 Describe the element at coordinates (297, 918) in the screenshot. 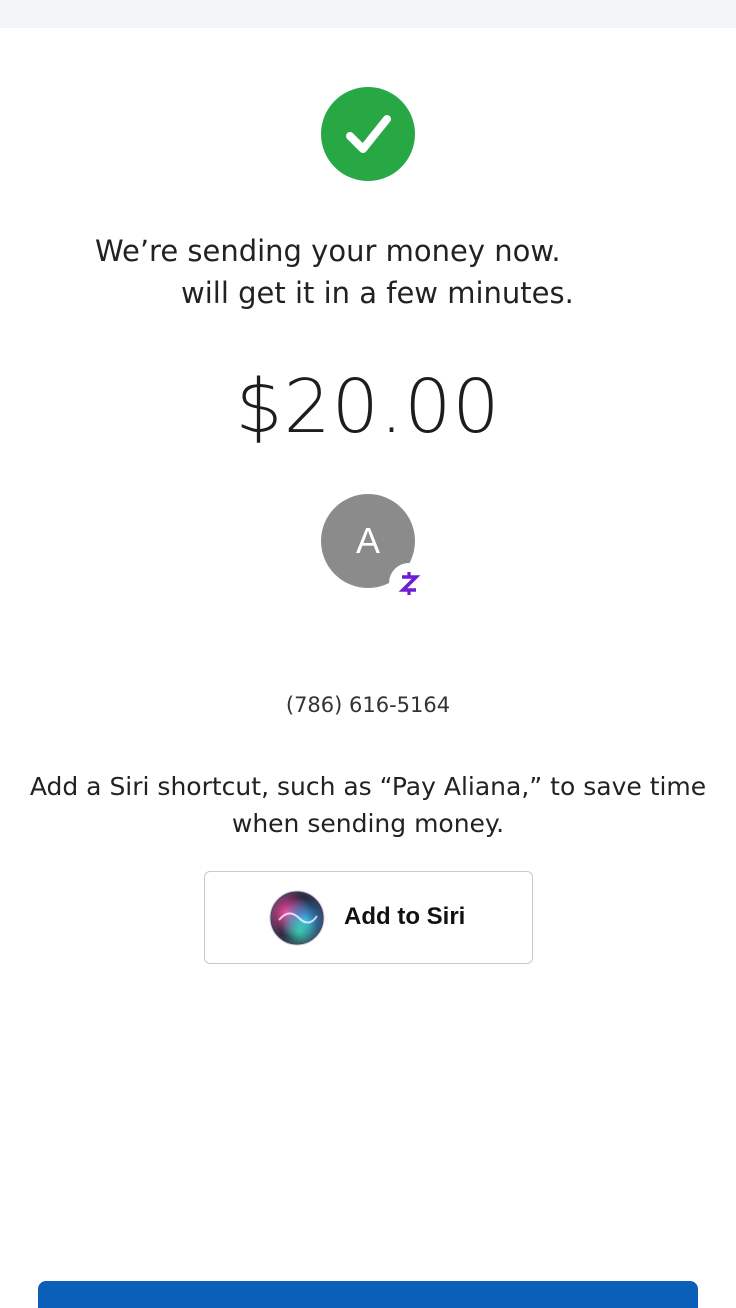

I see `siri-icon` at that location.